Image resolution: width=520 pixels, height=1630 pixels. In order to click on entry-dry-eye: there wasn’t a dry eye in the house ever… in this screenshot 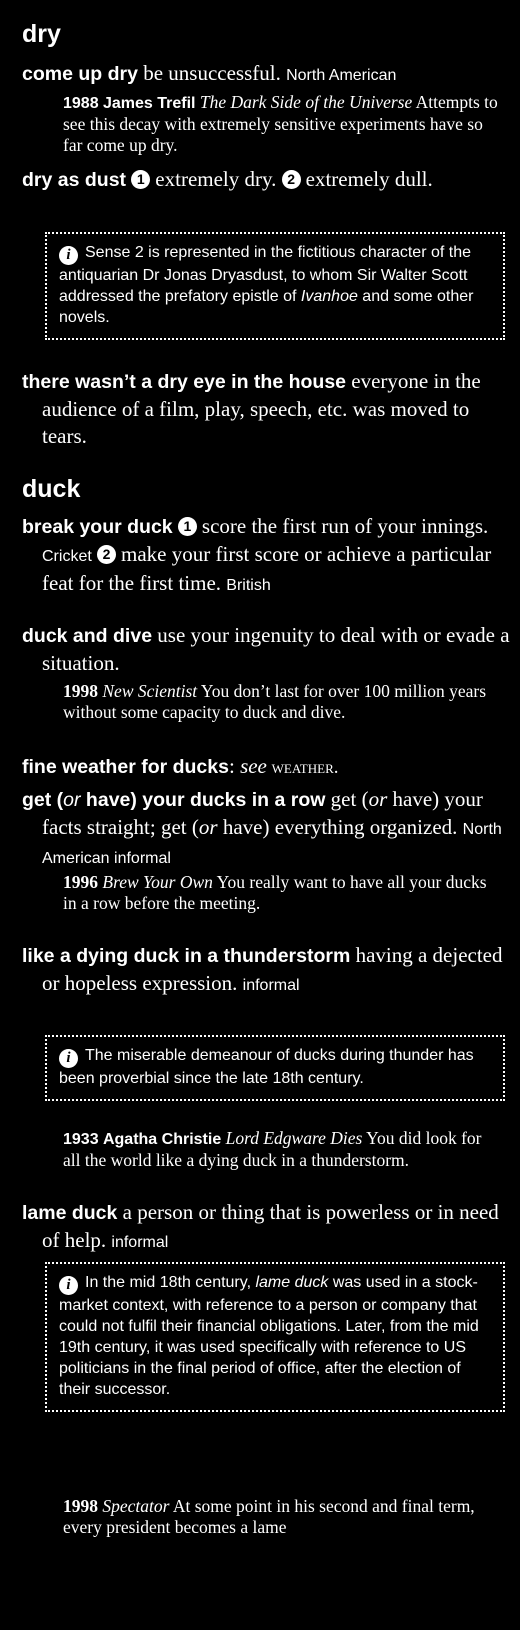, I will do `click(269, 409)`.